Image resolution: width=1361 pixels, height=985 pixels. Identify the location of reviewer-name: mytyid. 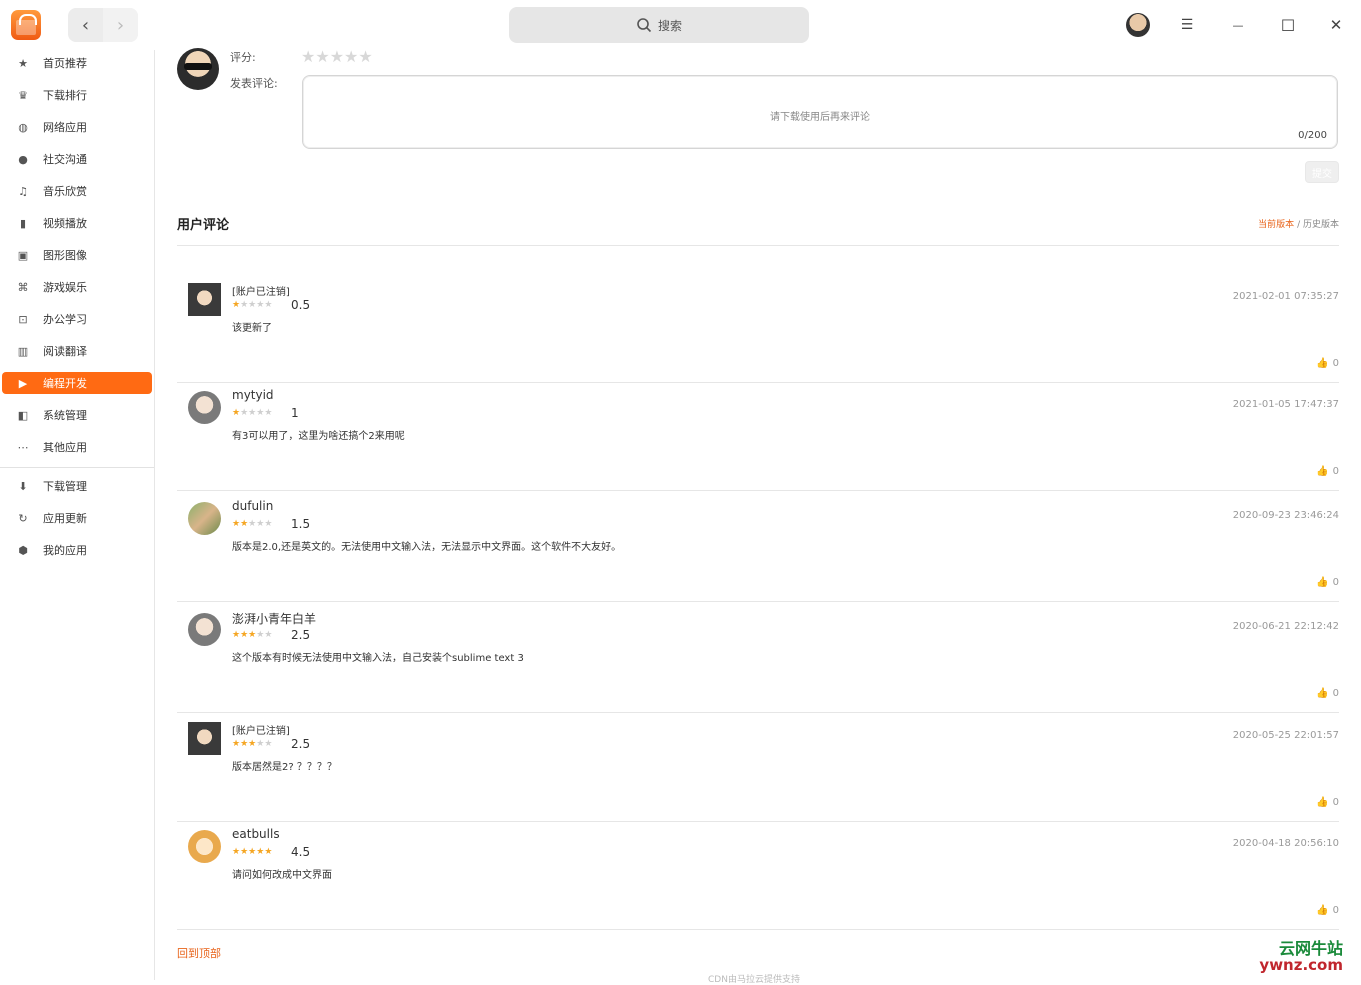
(253, 395).